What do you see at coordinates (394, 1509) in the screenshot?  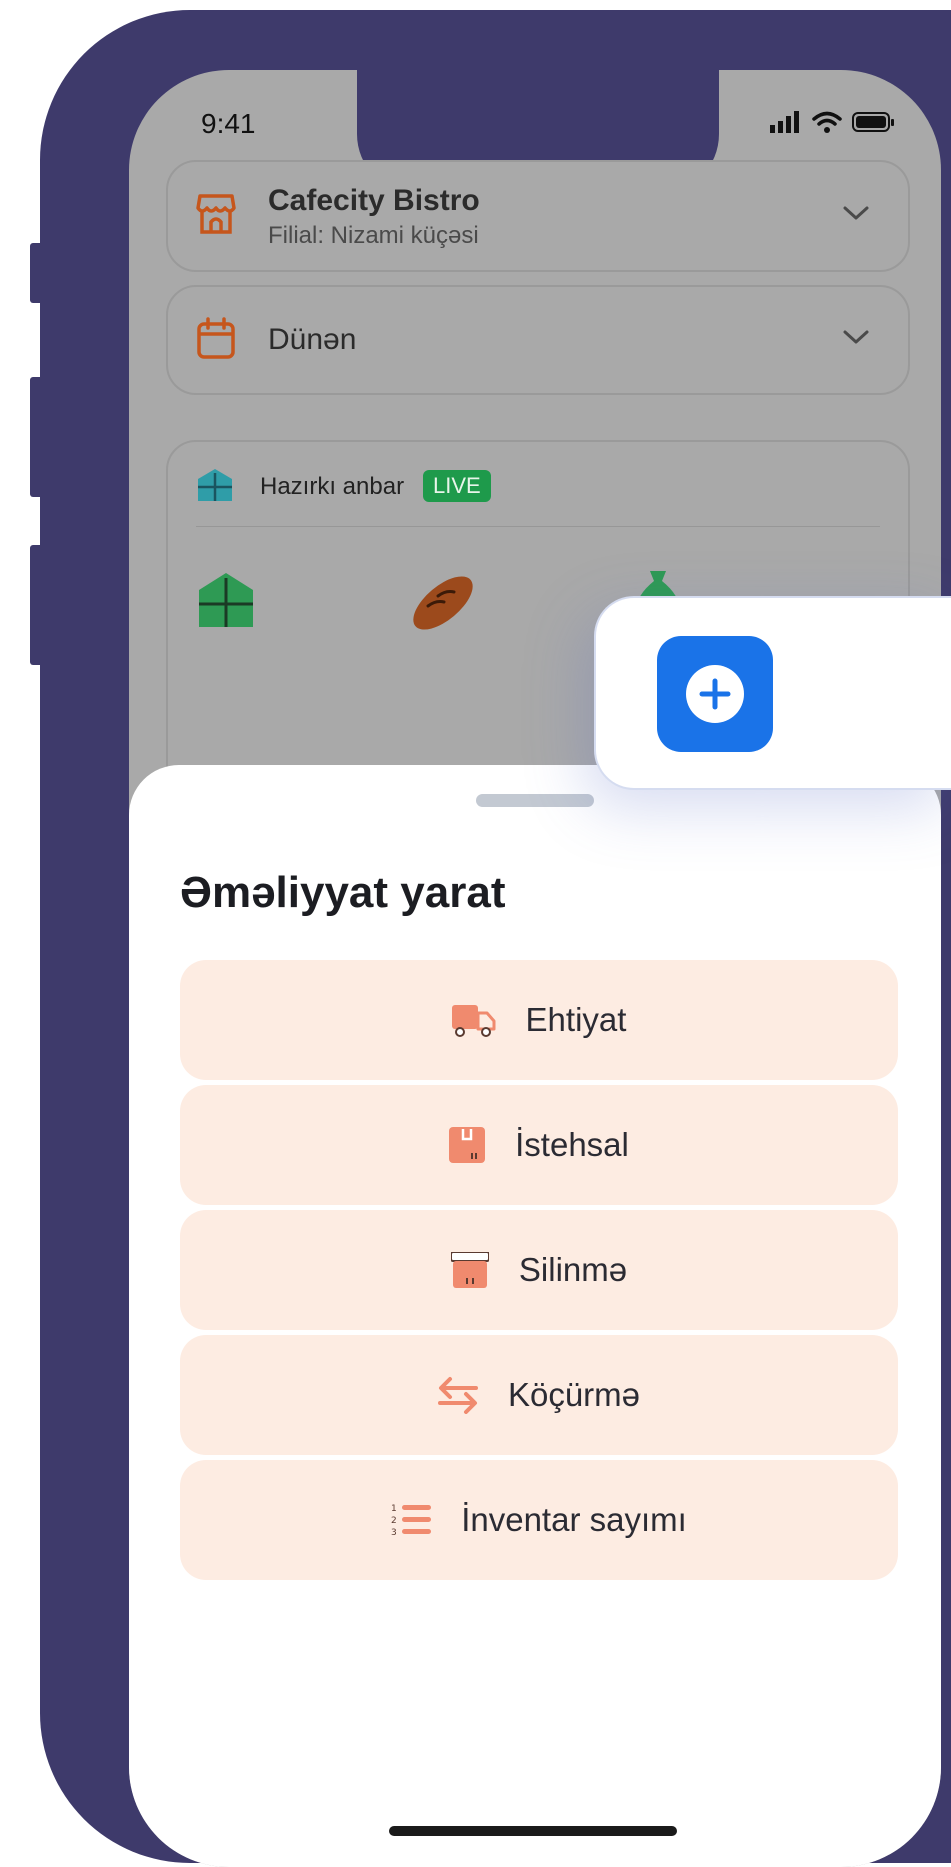 I see `svg-text: 1` at bounding box center [394, 1509].